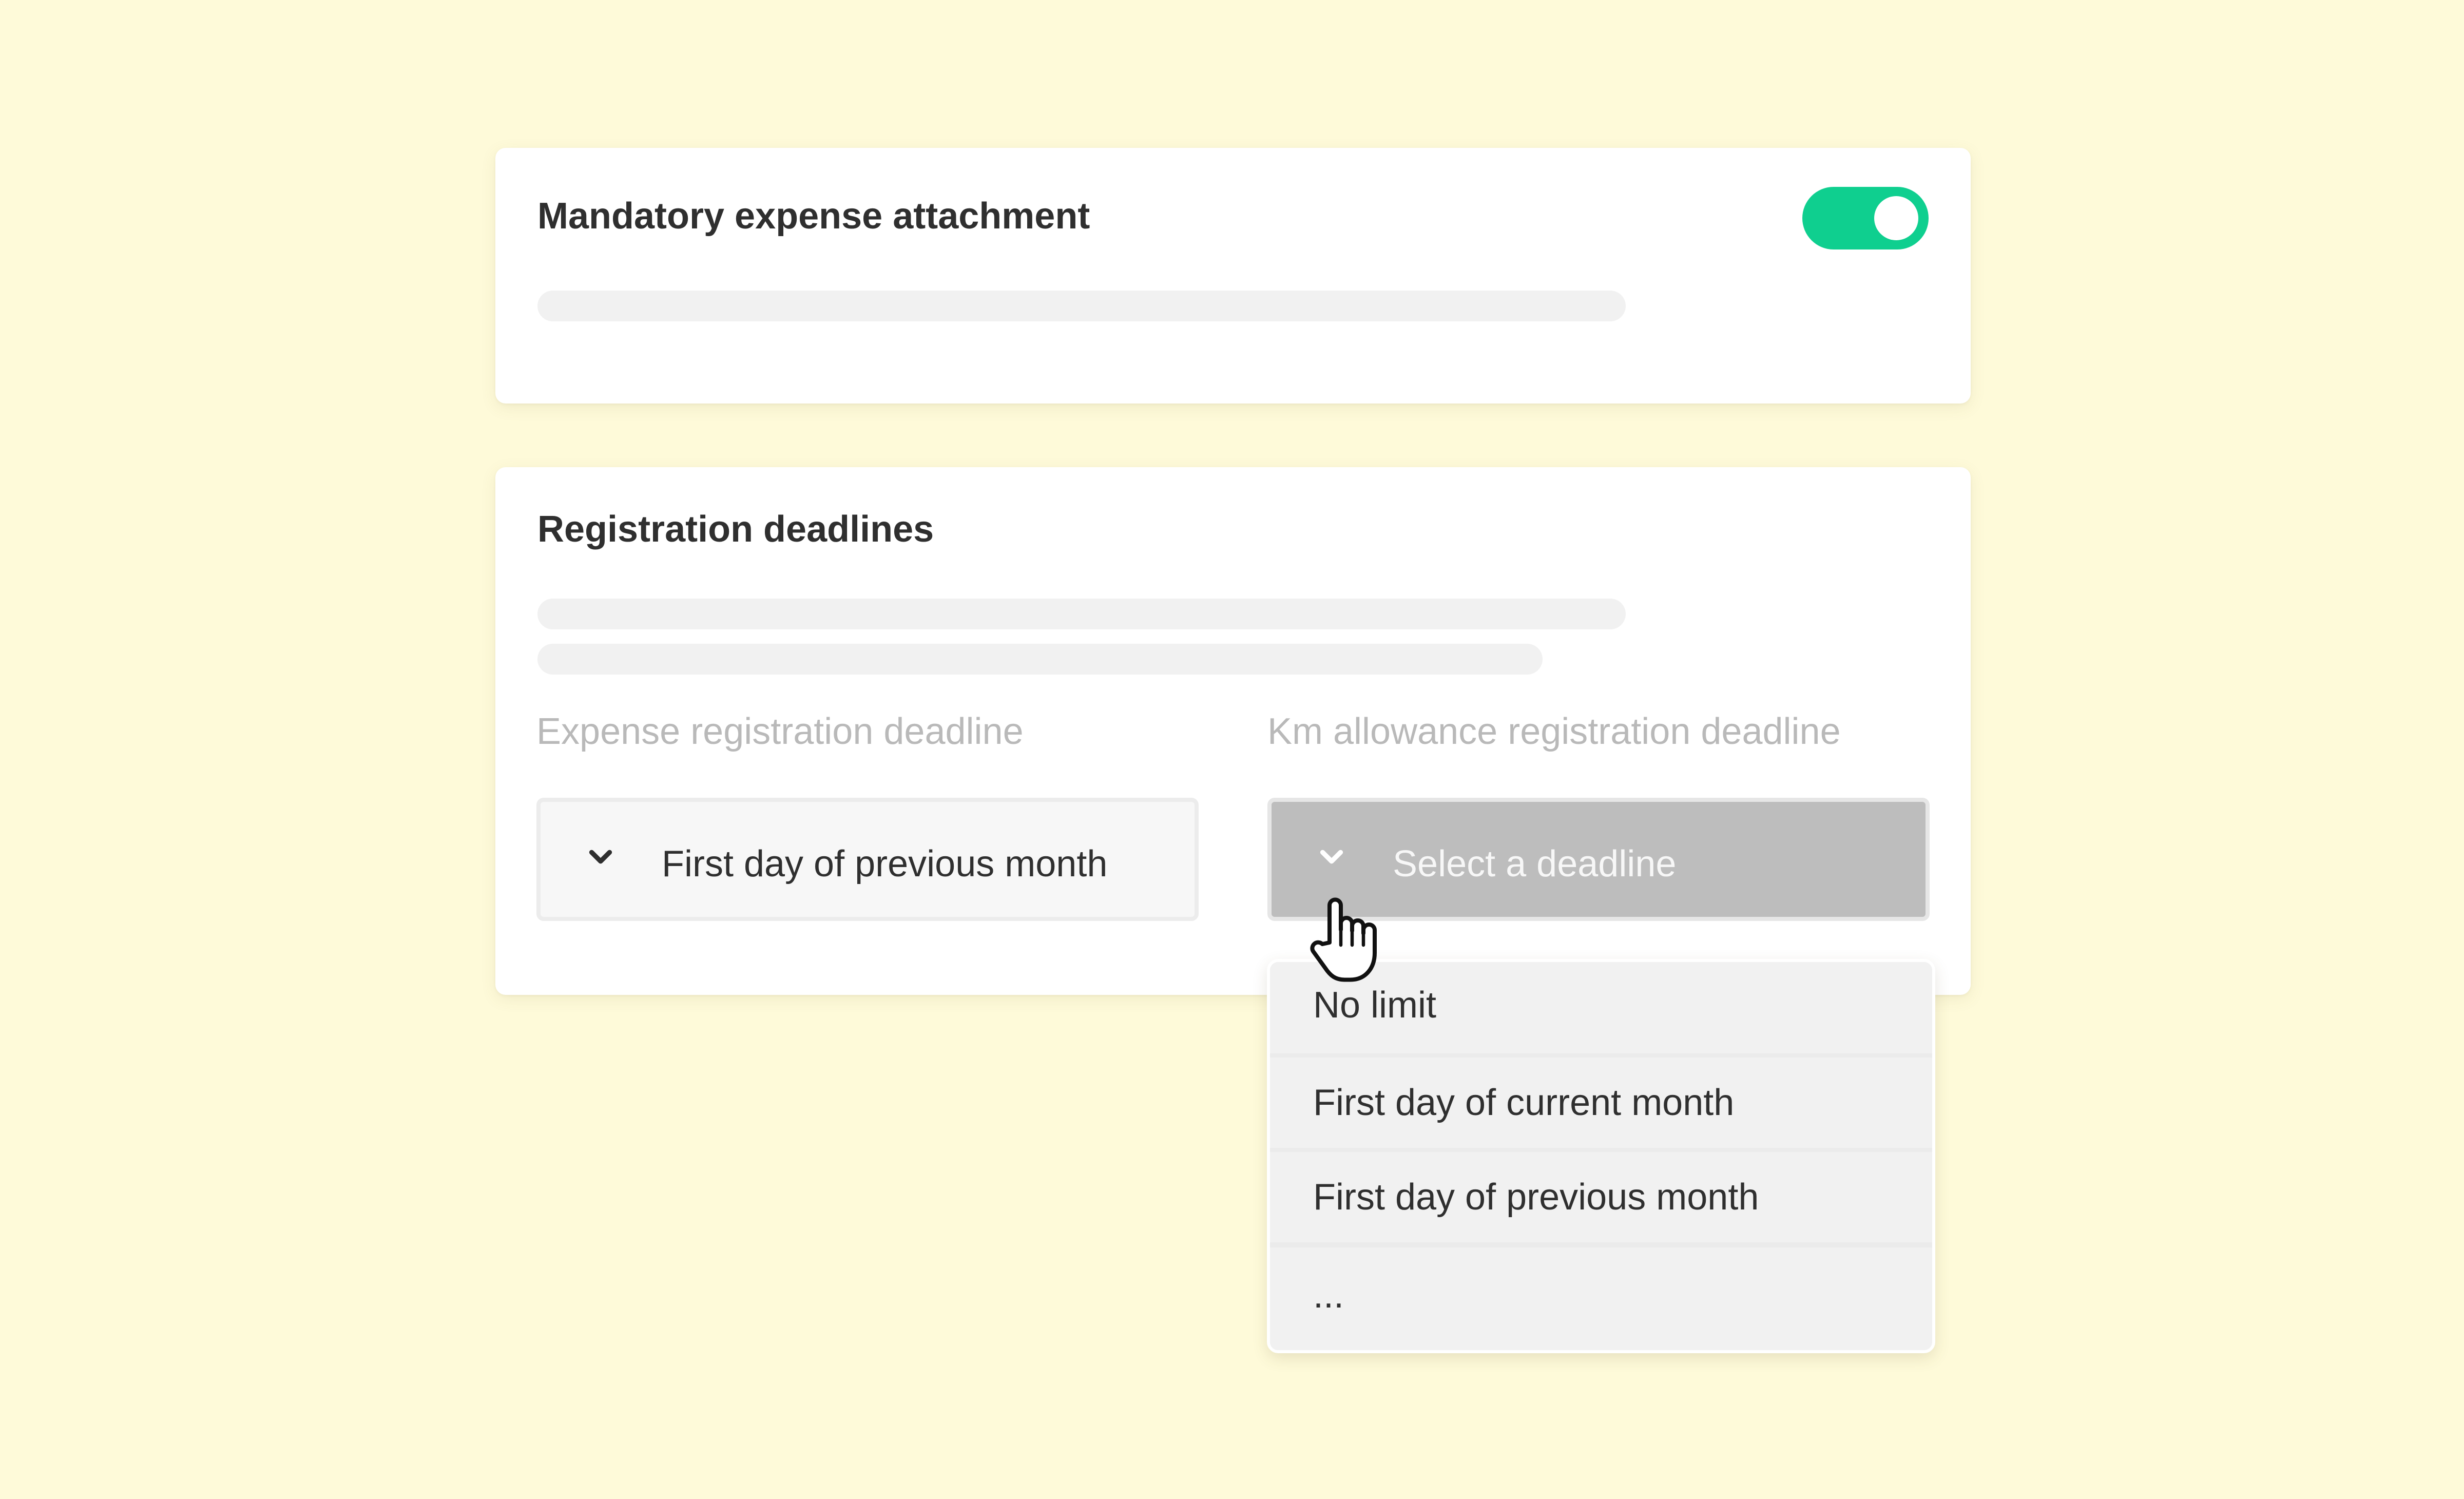 The image size is (2464, 1499). I want to click on dropdown-option-first-day-previous-month: First day of previous month, so click(1601, 1197).